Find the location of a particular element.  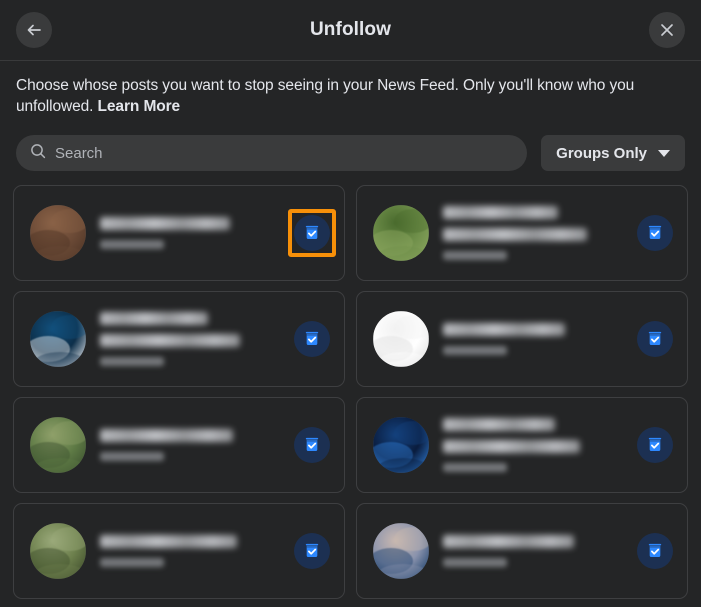

arrow-left-icon is located at coordinates (34, 30).